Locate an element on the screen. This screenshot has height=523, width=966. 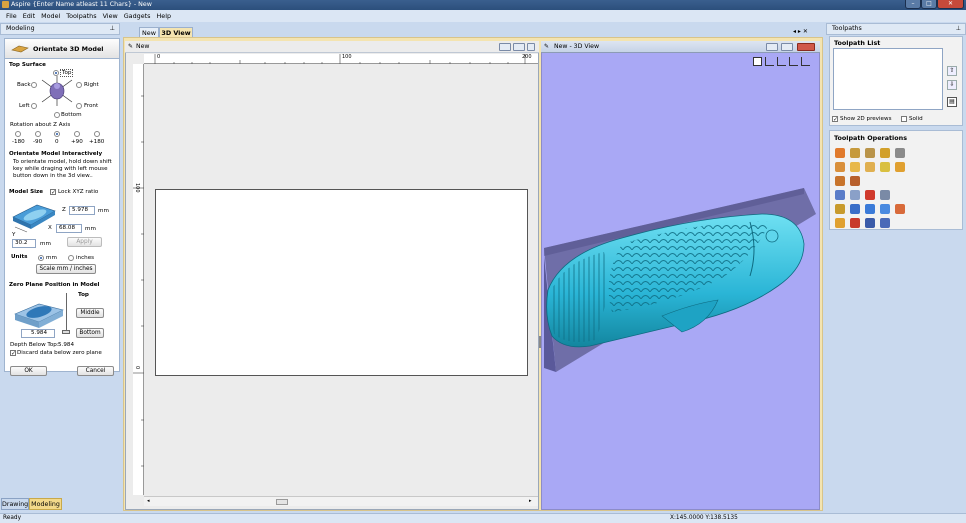
zero-plane-slider-handle is located at coordinates (66, 332).